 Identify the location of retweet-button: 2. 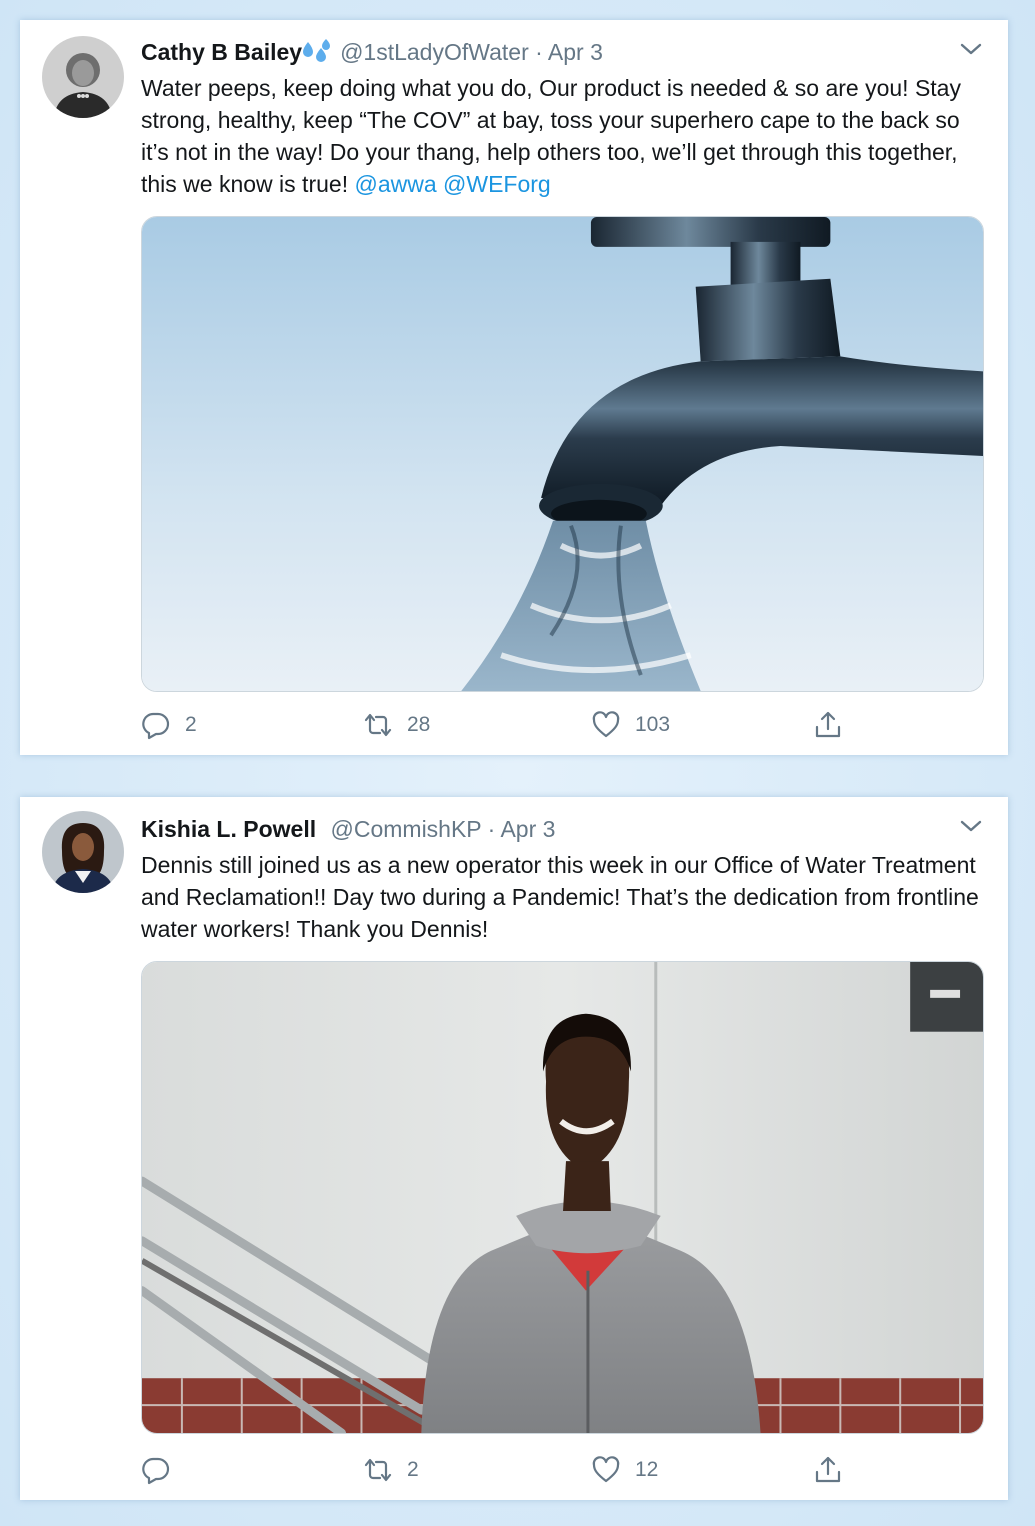
(391, 1470).